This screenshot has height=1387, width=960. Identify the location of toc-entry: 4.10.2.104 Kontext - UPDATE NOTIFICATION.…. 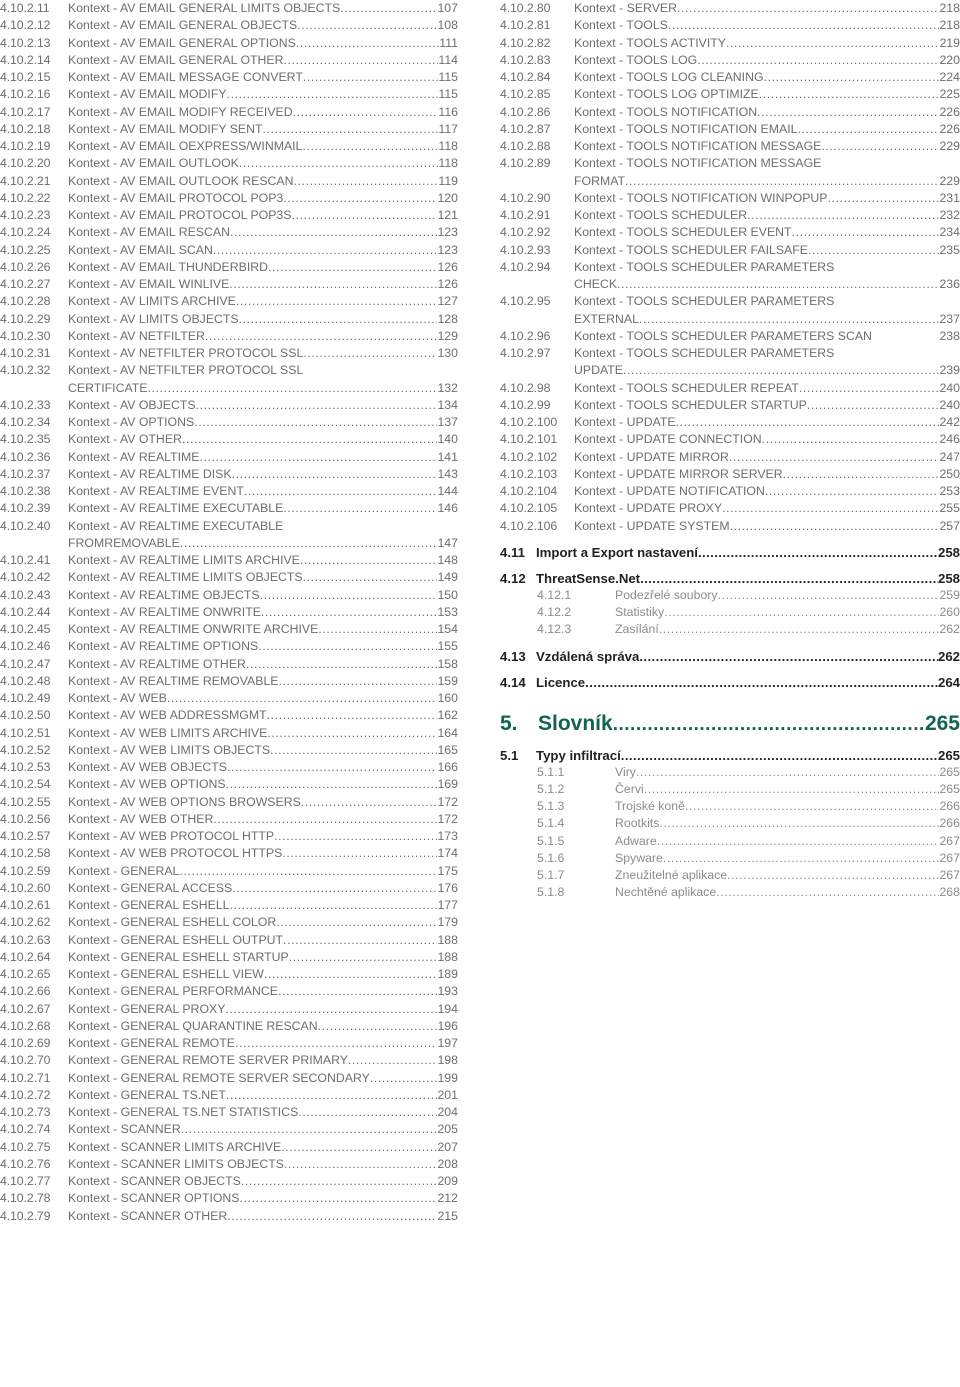
(730, 491).